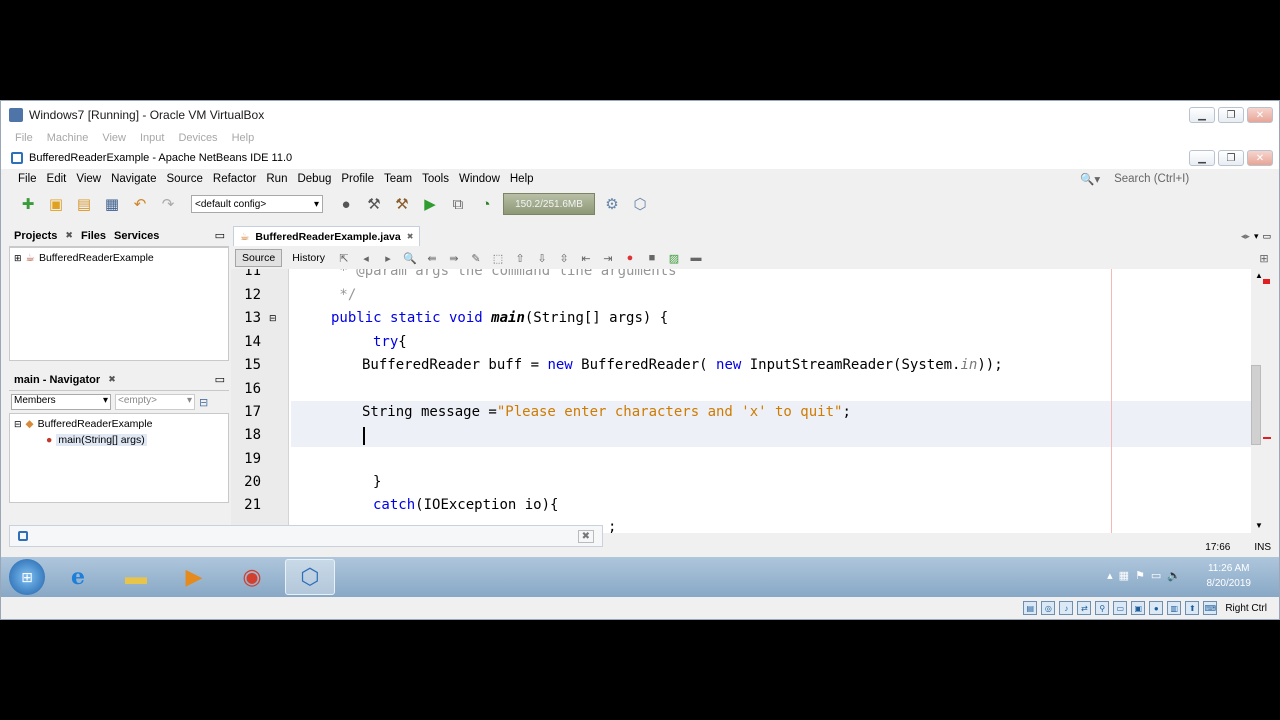 The width and height of the screenshot is (1280, 720). What do you see at coordinates (486, 204) in the screenshot?
I see `profile-icon: ◔` at bounding box center [486, 204].